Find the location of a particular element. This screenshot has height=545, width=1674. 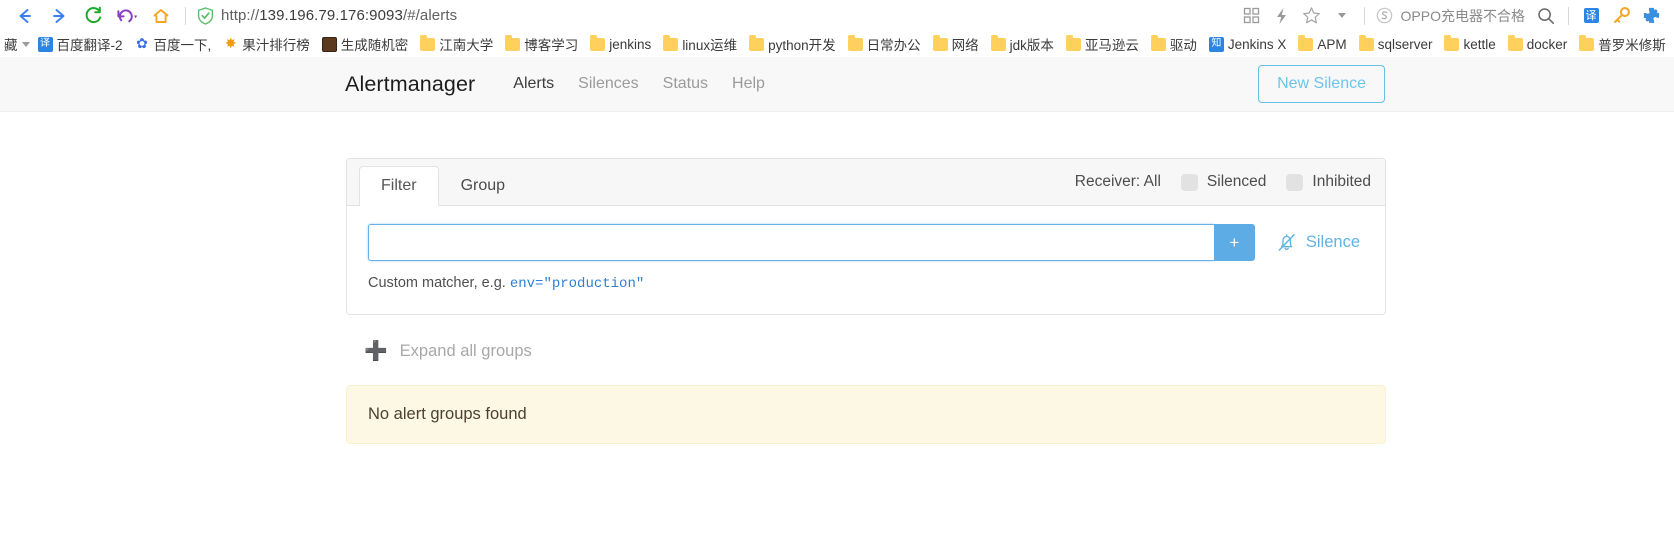

nav-link-status: Status is located at coordinates (685, 84).